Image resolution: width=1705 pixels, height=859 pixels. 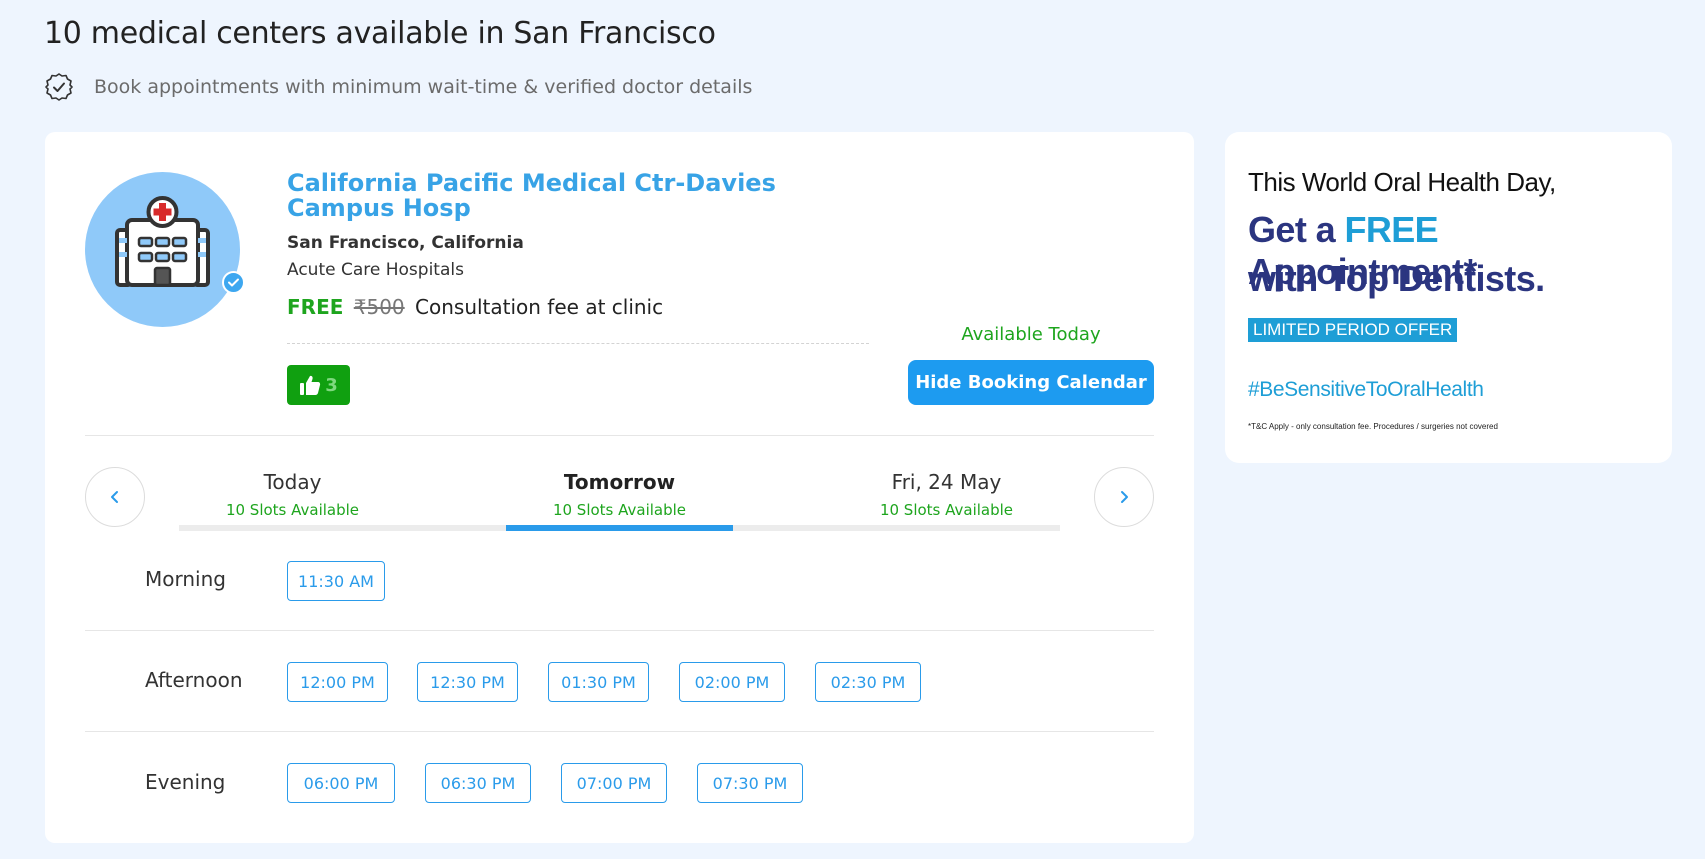 I want to click on period-label-afternoon: Afternoon, so click(x=194, y=680).